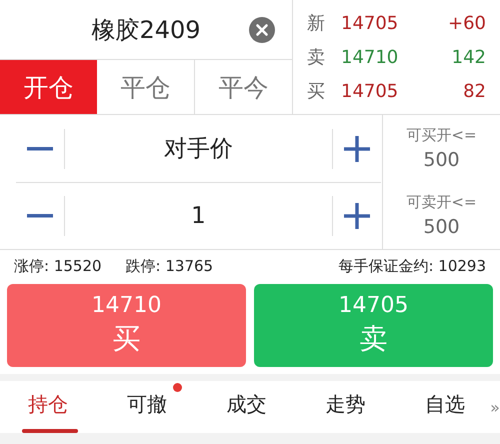  Describe the element at coordinates (262, 30) in the screenshot. I see `clear-icon` at that location.